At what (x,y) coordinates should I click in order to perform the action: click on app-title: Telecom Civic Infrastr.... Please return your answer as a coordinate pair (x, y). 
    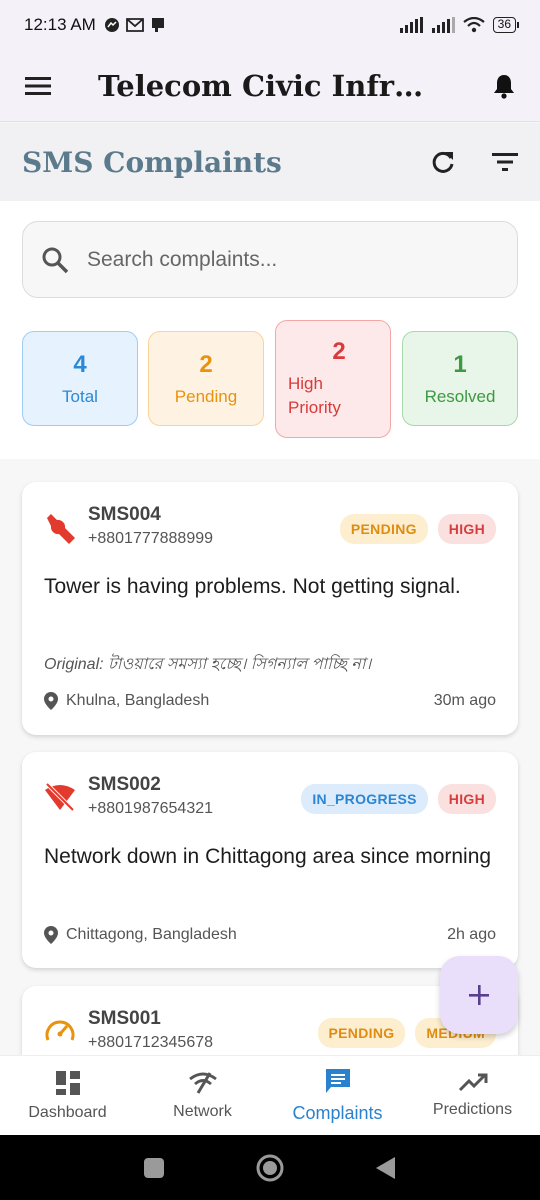
    Looking at the image, I should click on (268, 85).